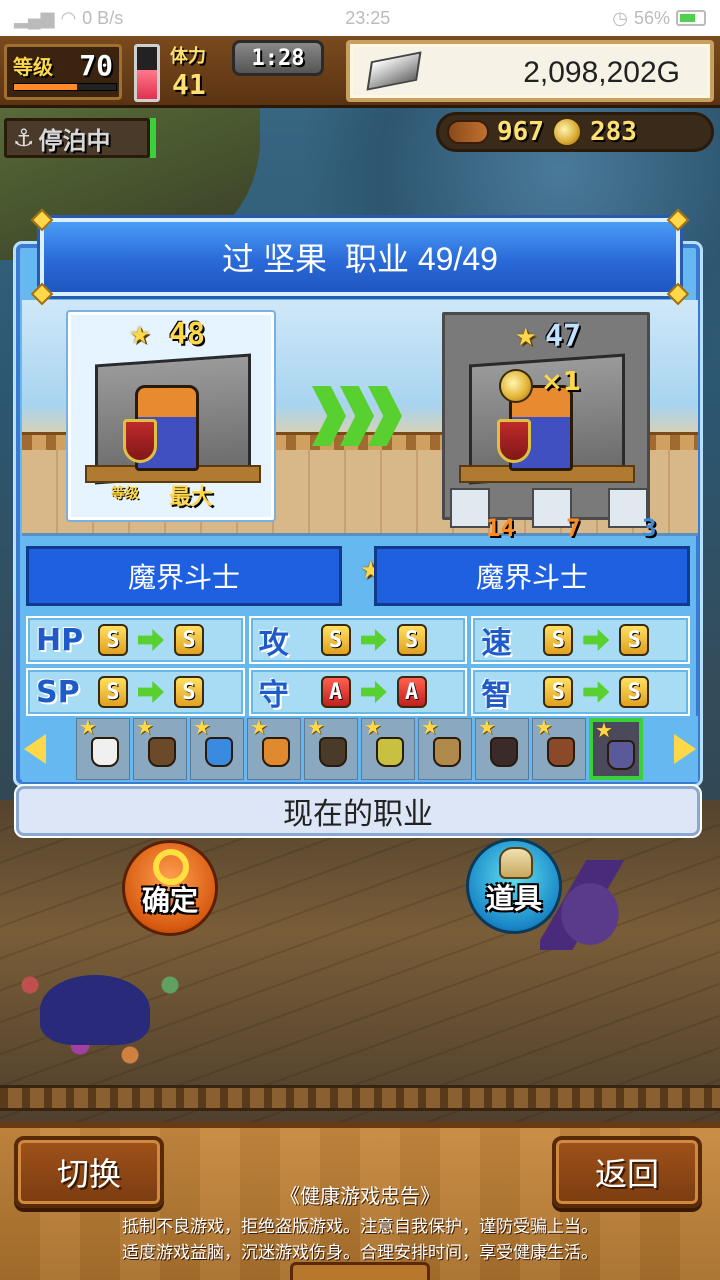 The height and width of the screenshot is (1280, 720). Describe the element at coordinates (357, 416) in the screenshot. I see `change-arrows` at that location.